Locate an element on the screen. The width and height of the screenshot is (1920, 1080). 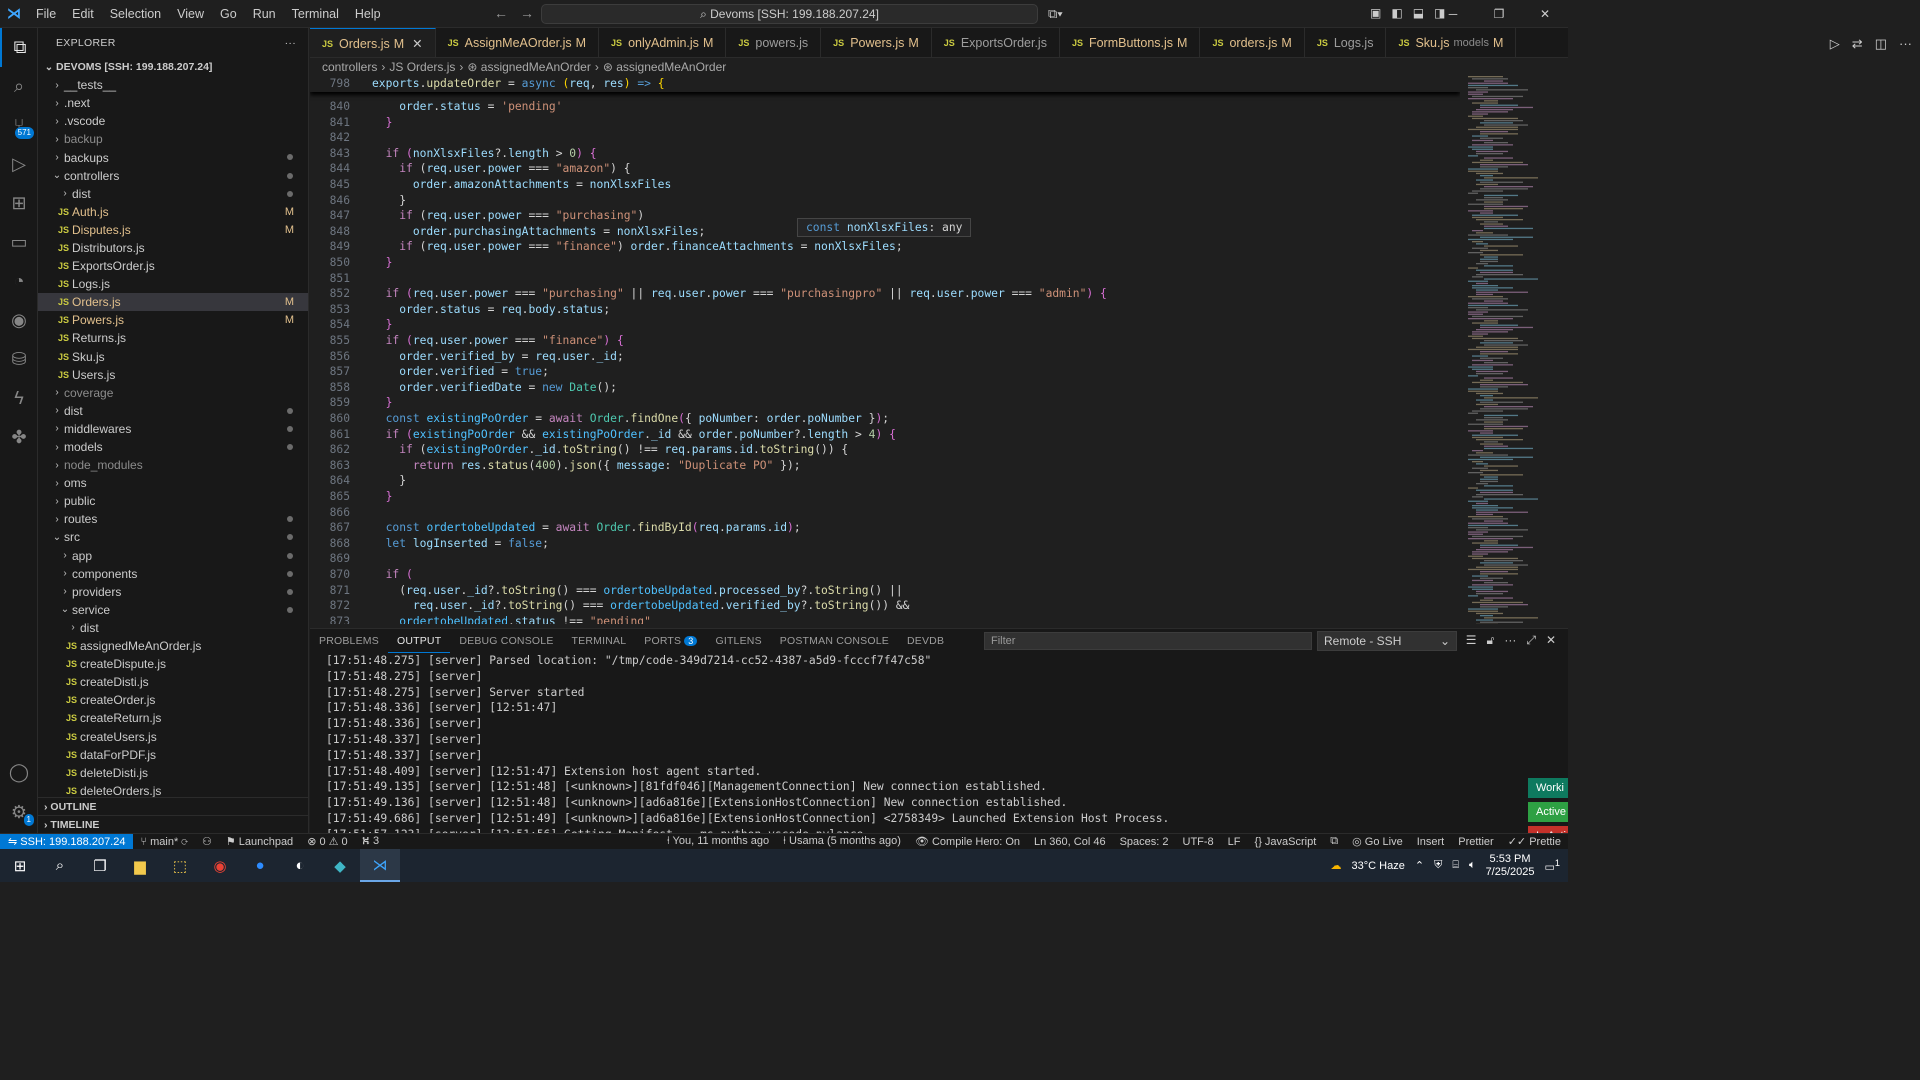
copilot-status-icon: ⚇ is located at coordinates (207, 841).